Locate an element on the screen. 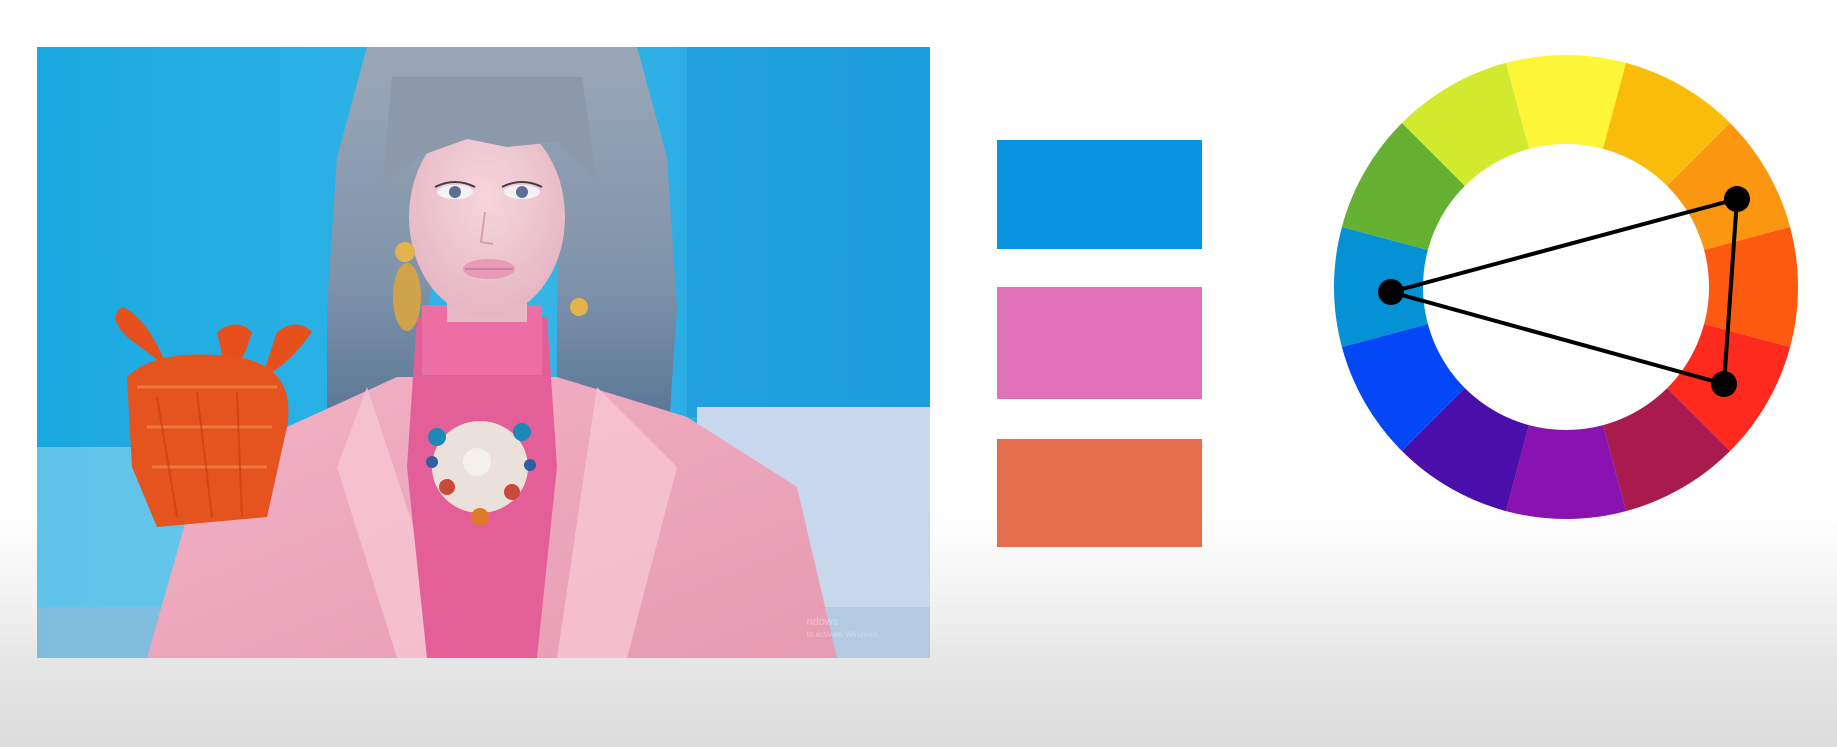 The height and width of the screenshot is (747, 1837). triad-point-orange is located at coordinates (1737, 199).